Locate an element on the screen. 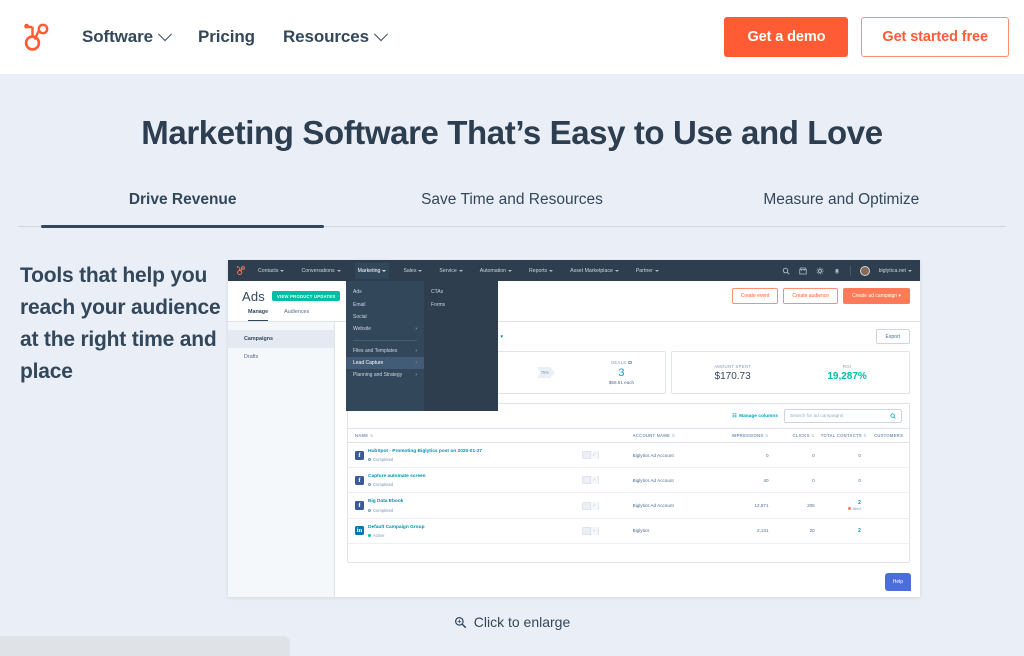 The height and width of the screenshot is (656, 1024). product-updates-badge: VIEW PRODUCT UPDATES is located at coordinates (306, 296).